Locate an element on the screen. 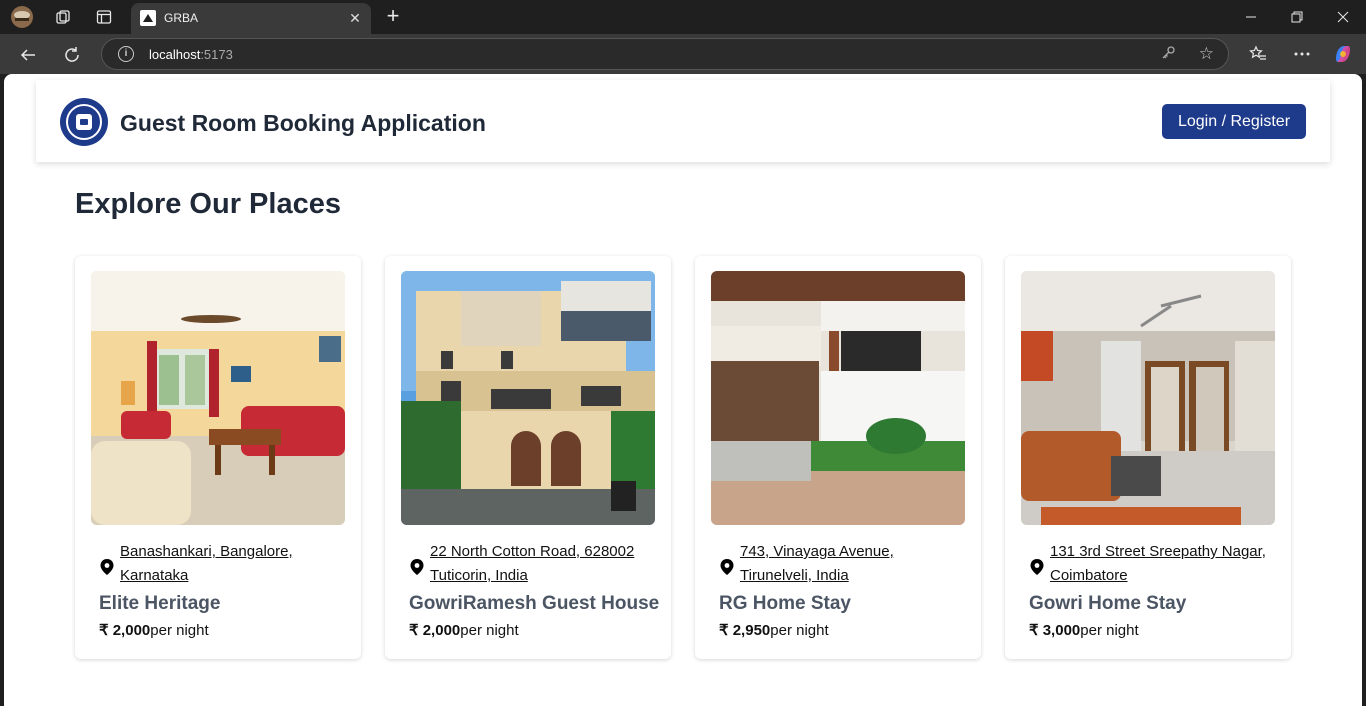  profile-icon is located at coordinates (22, 17).